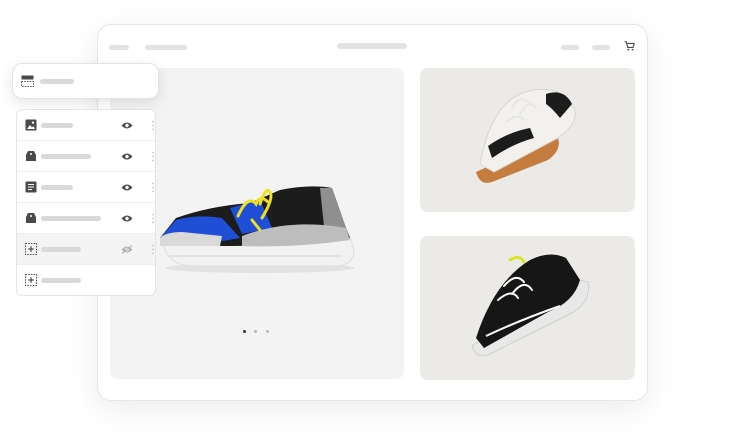 The image size is (733, 441). What do you see at coordinates (372, 46) in the screenshot?
I see `page-title-placeholder` at bounding box center [372, 46].